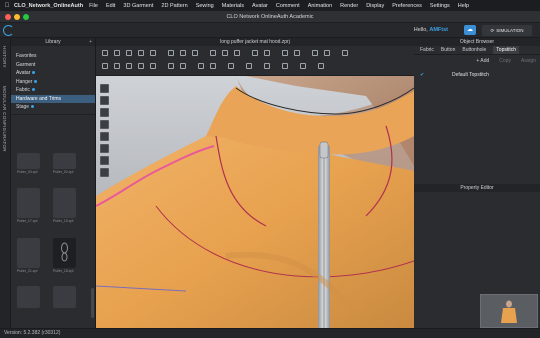 The width and height of the screenshot is (540, 338). Describe the element at coordinates (105, 66) in the screenshot. I see `edit-pattern-tool-icon` at that location.